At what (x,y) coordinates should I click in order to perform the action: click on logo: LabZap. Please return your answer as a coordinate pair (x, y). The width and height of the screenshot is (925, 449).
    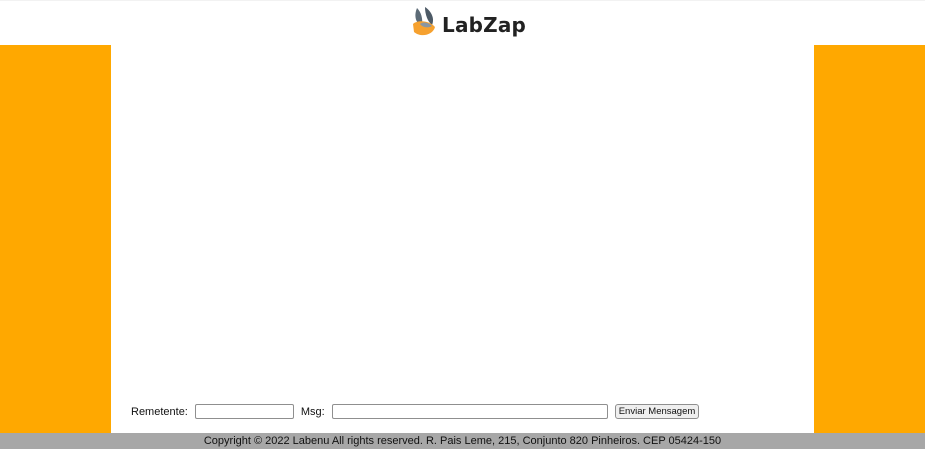
    Looking at the image, I should click on (468, 22).